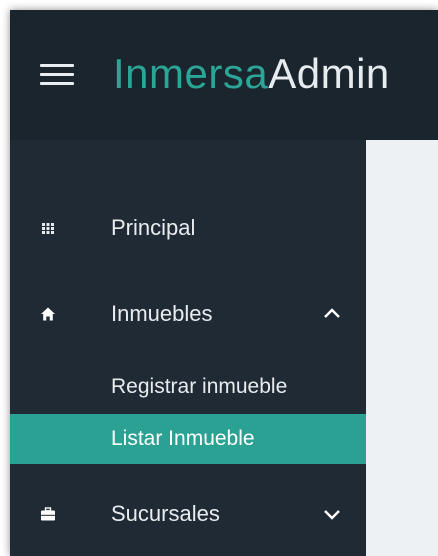  Describe the element at coordinates (162, 313) in the screenshot. I see `sidebar-item-label: Inmuebles` at that location.